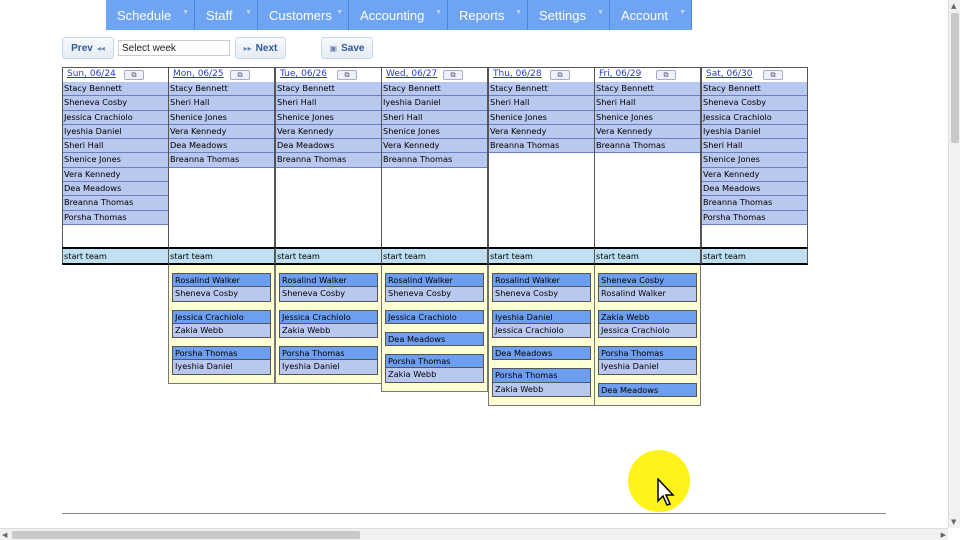  I want to click on day-date-link: Wed, 06/27, so click(411, 74).